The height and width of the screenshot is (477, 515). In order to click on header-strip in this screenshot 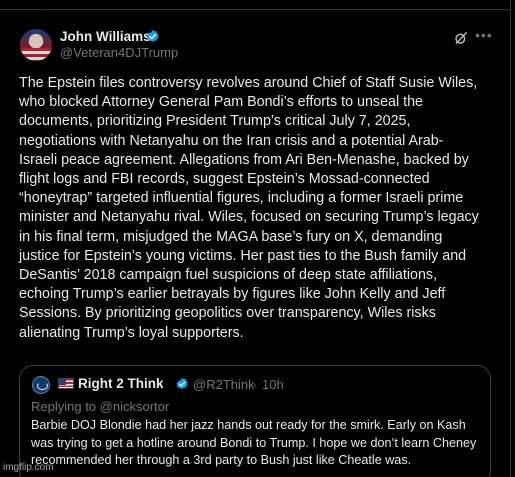, I will do `click(255, 5)`.